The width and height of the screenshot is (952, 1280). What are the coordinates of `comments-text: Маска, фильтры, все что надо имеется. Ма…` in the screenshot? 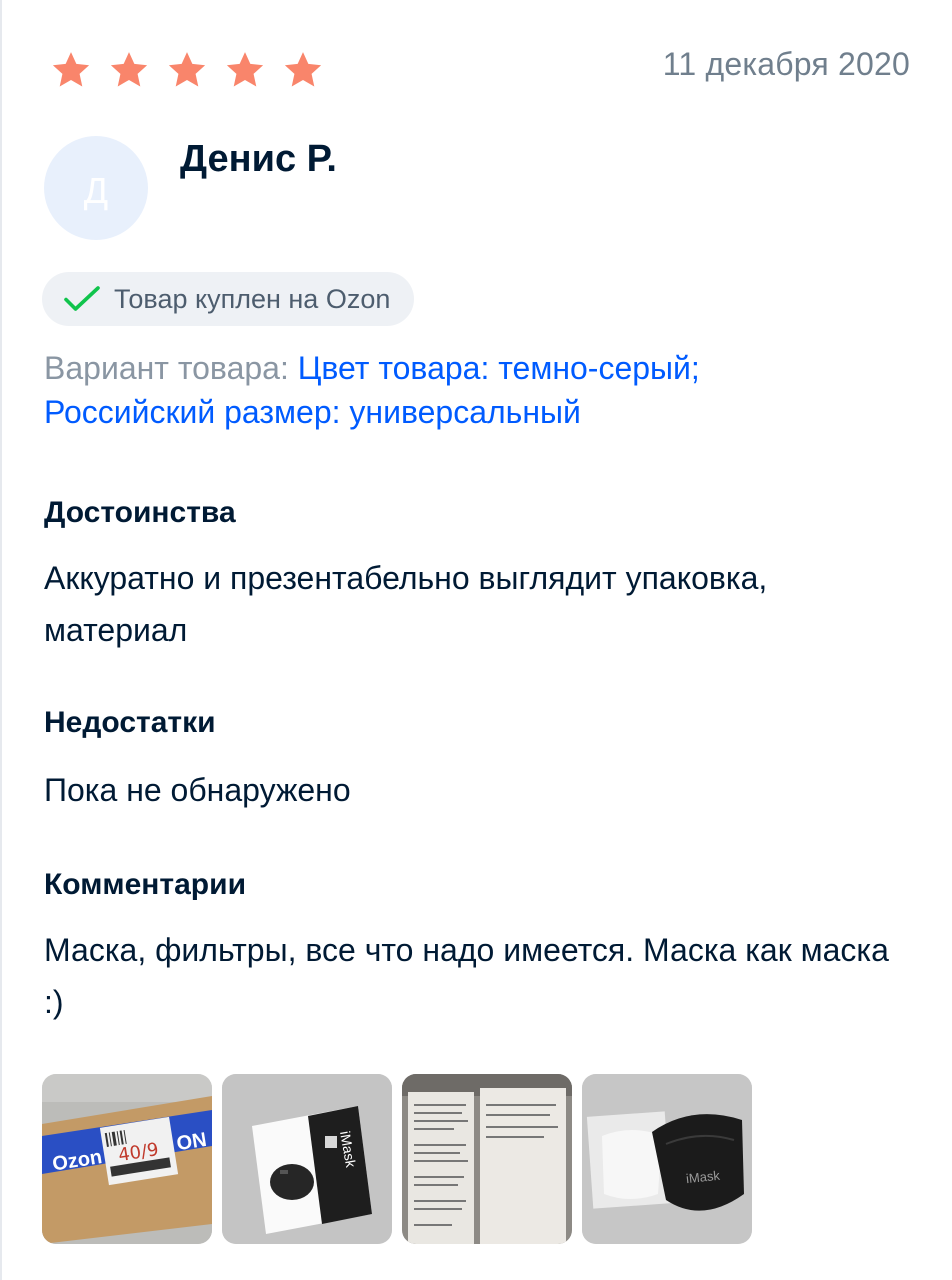 It's located at (466, 976).